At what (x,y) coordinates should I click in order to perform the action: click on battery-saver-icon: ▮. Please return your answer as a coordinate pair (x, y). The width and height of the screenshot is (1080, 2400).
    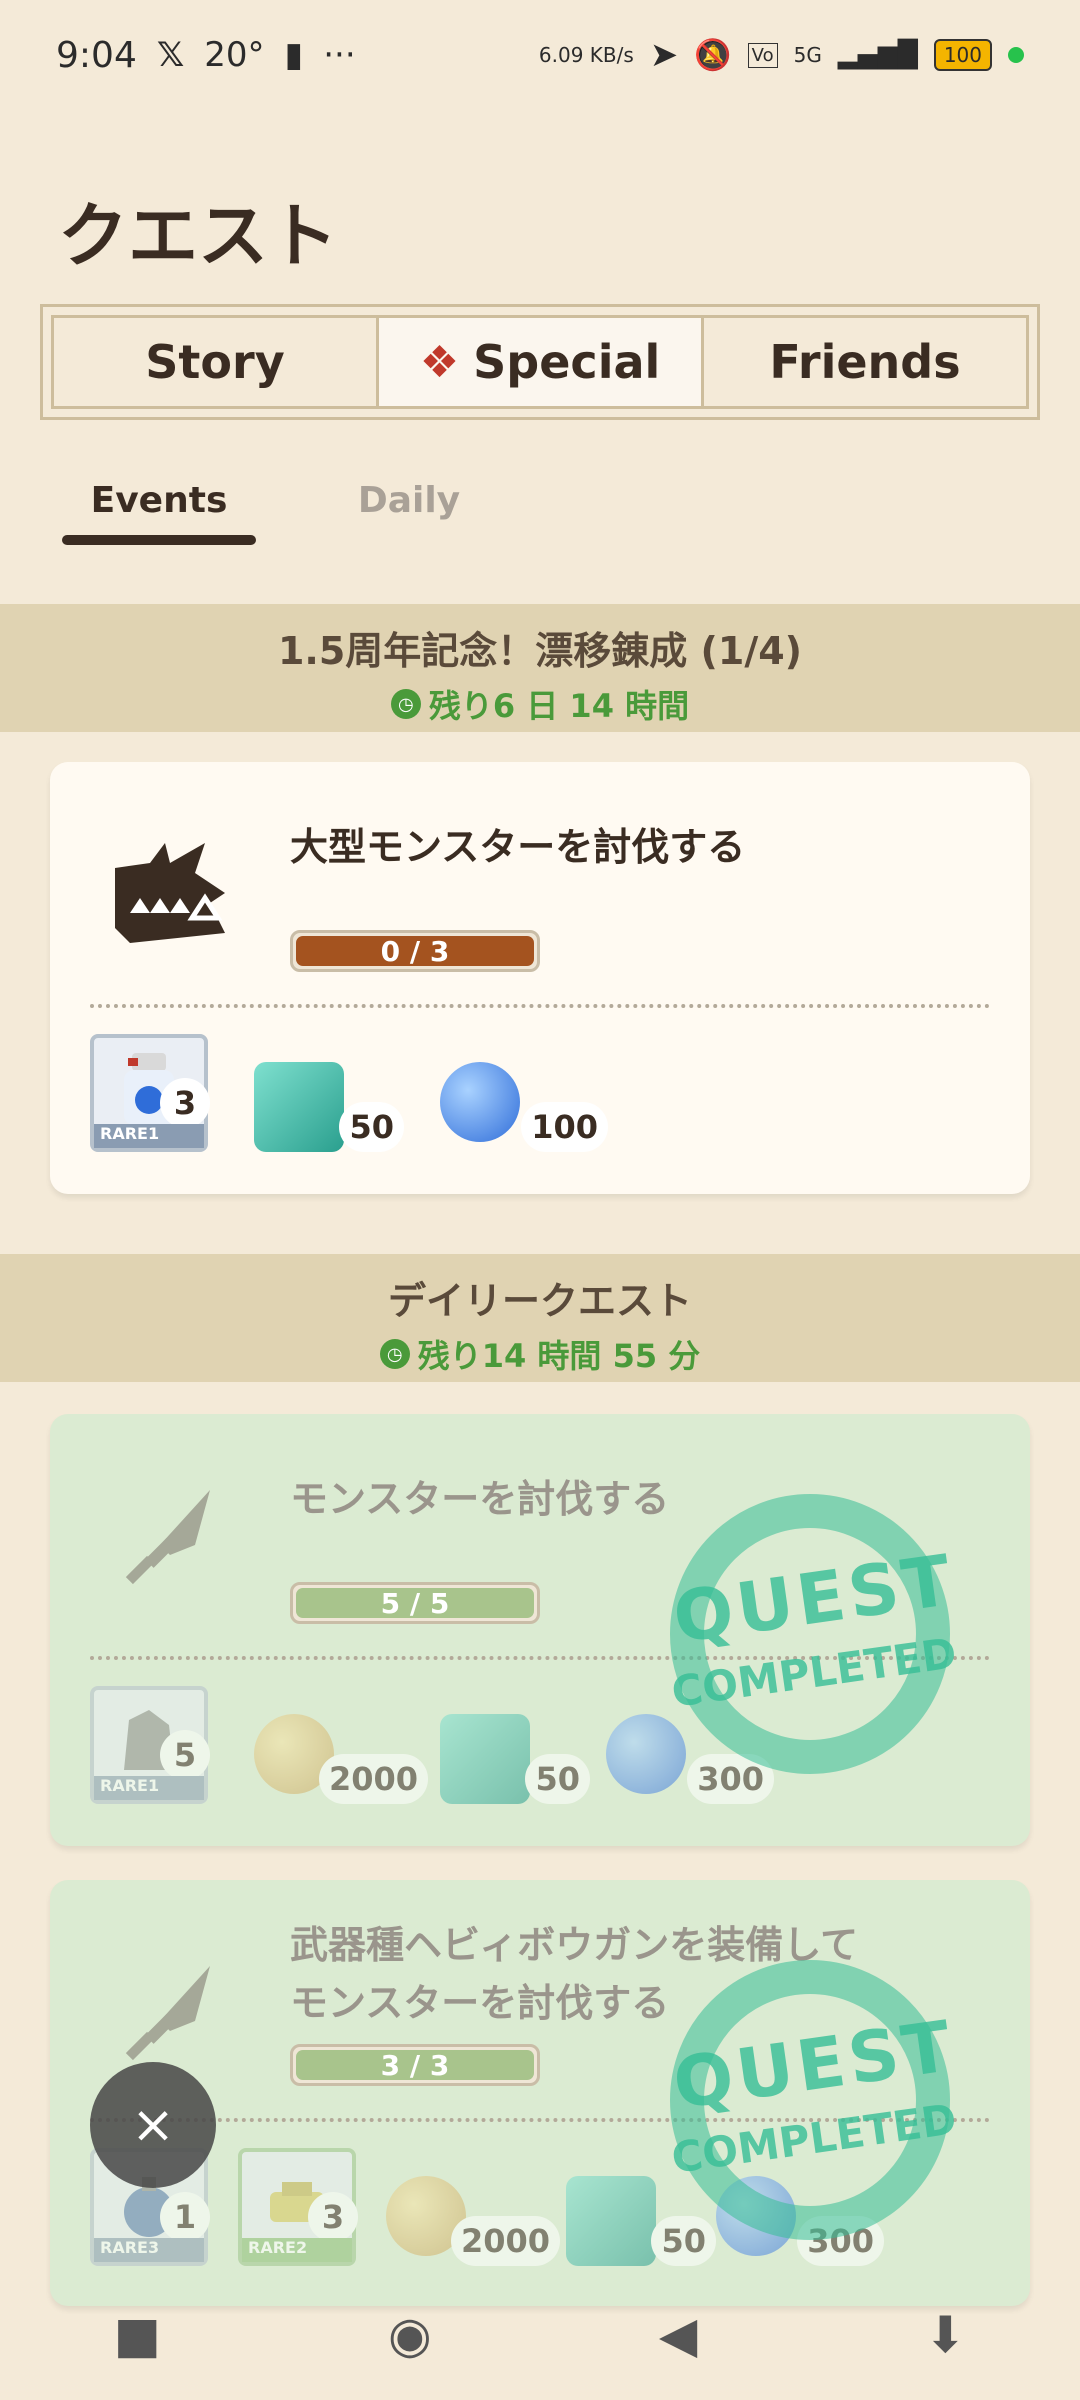
    Looking at the image, I should click on (294, 55).